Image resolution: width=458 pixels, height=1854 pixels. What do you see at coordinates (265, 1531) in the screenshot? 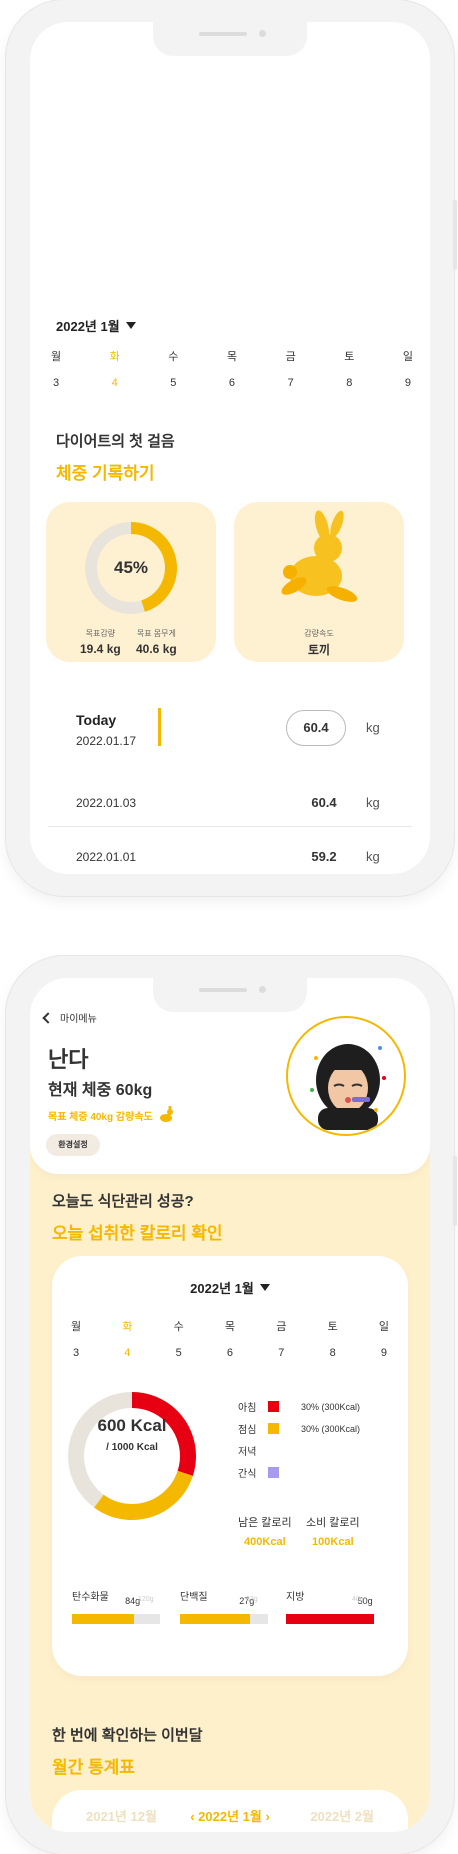
I see `remaining-calories: 남은 칼로리 400Kcal` at bounding box center [265, 1531].